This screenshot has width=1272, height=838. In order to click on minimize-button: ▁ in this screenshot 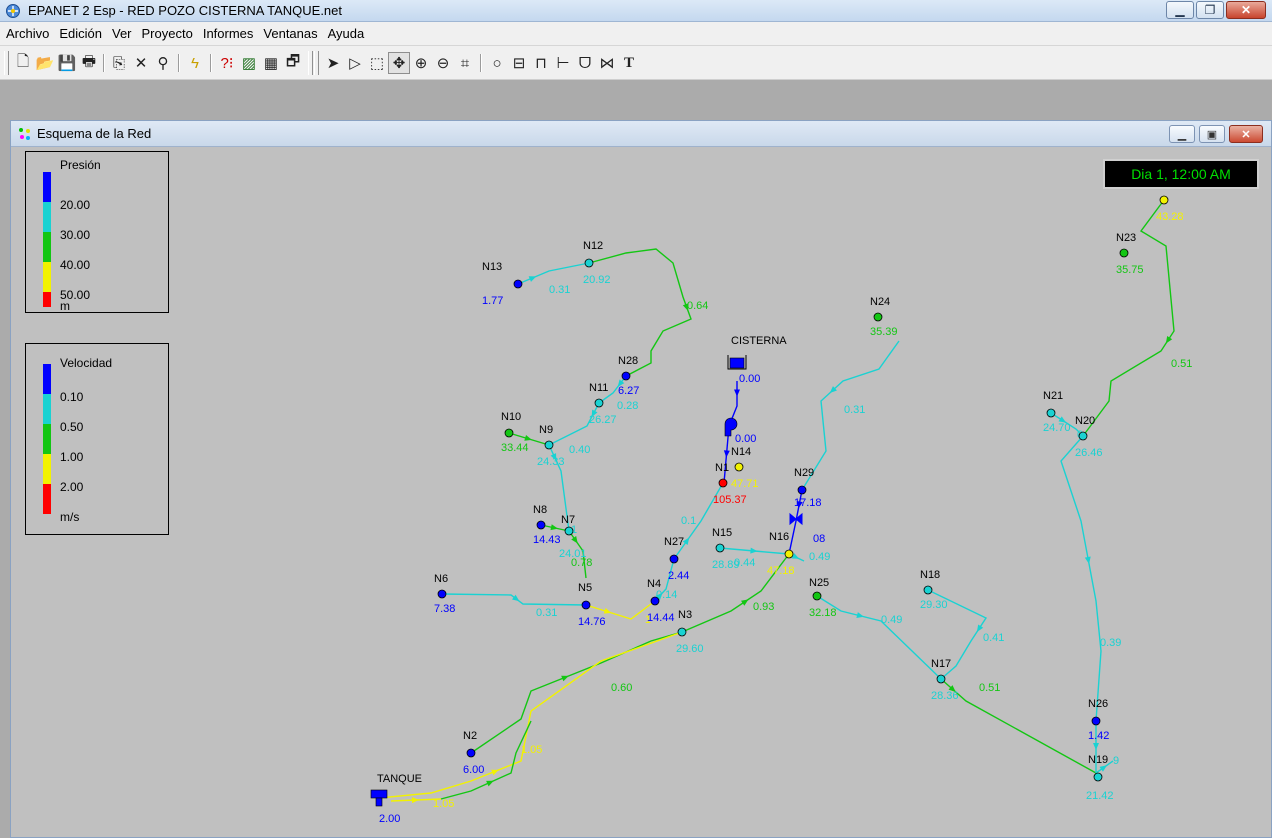, I will do `click(1180, 10)`.